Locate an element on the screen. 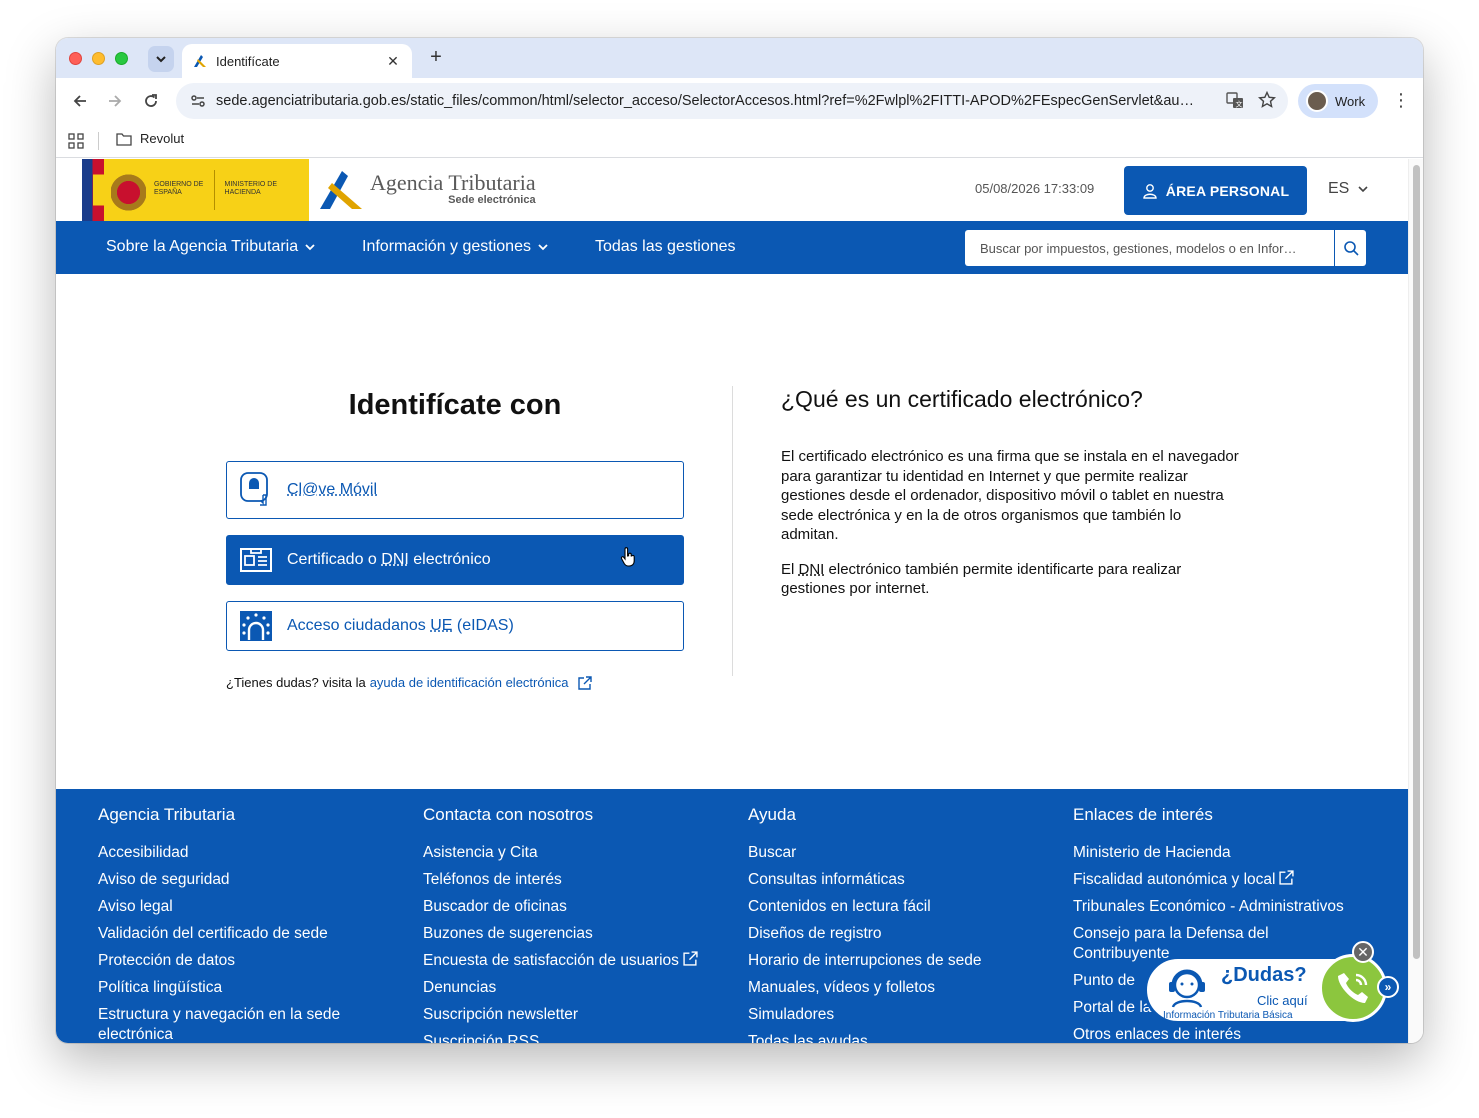 This screenshot has width=1479, height=1118. browser-menu-icon: ⋮ is located at coordinates (1401, 100).